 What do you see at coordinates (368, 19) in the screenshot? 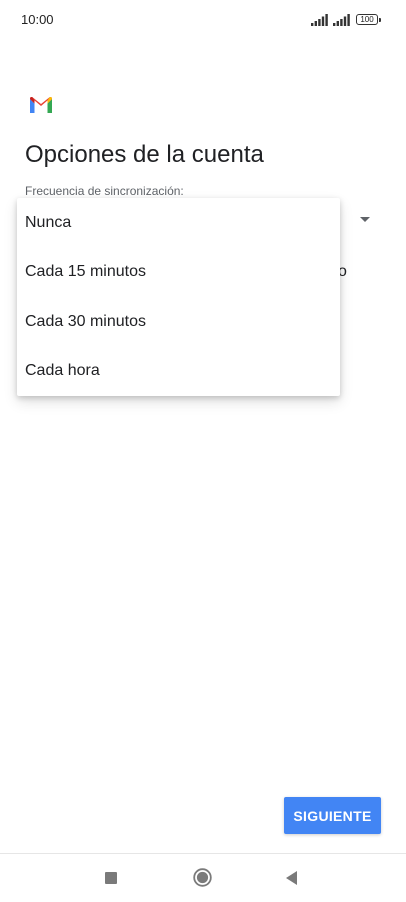
I see `battery-icon: 100` at bounding box center [368, 19].